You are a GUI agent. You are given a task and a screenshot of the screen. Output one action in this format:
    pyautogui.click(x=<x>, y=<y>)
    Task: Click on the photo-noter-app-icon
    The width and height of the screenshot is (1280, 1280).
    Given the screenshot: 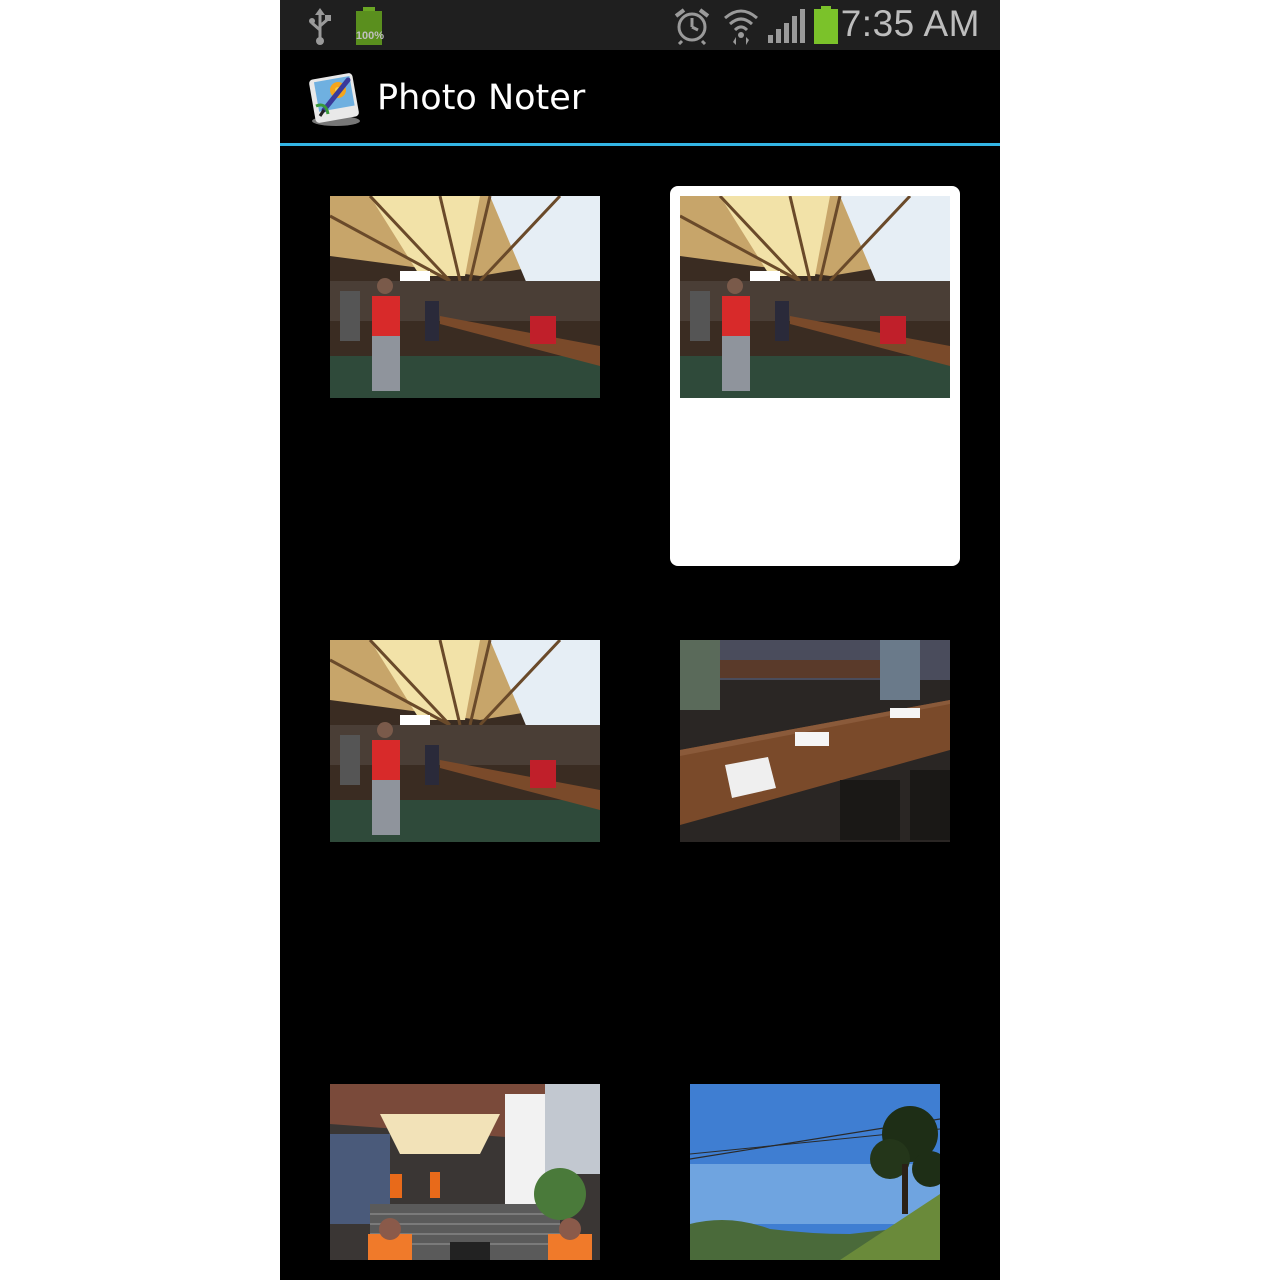 What is the action you would take?
    pyautogui.click(x=337, y=97)
    